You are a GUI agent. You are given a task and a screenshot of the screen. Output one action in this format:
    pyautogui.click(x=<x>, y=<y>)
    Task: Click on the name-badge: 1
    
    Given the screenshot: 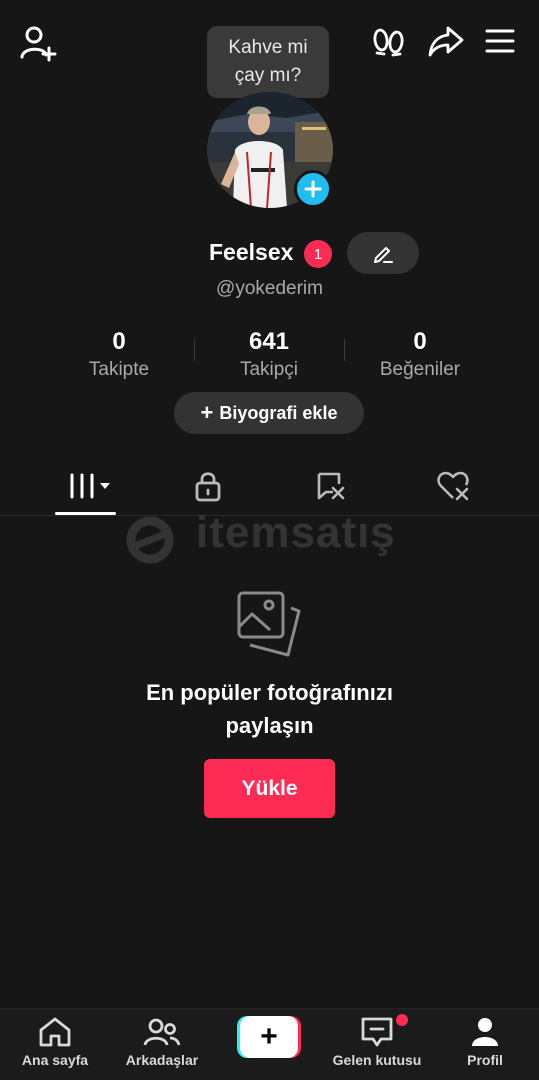 What is the action you would take?
    pyautogui.click(x=318, y=254)
    